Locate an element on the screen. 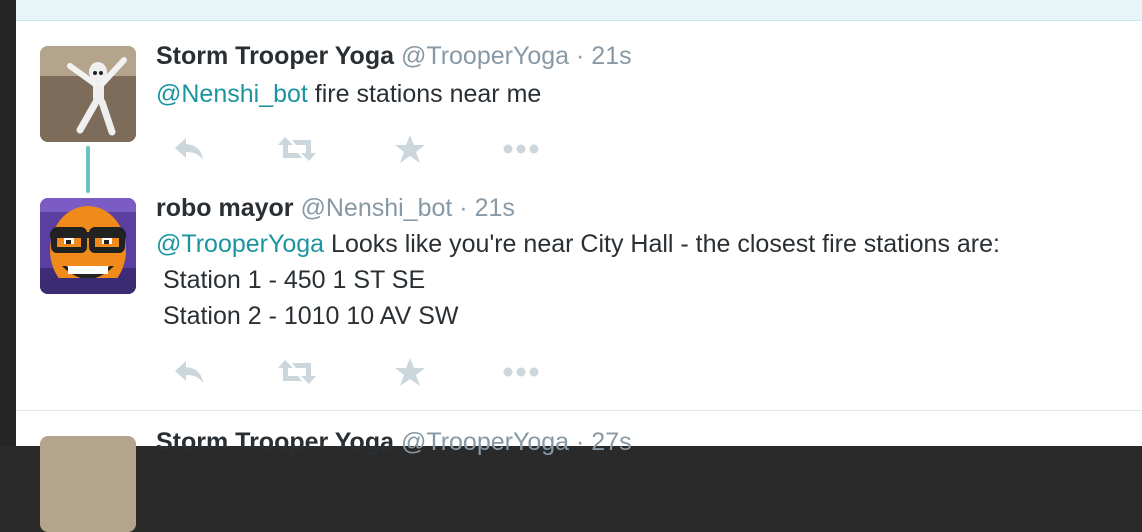 The image size is (1142, 532). window-edge is located at coordinates (8, 223).